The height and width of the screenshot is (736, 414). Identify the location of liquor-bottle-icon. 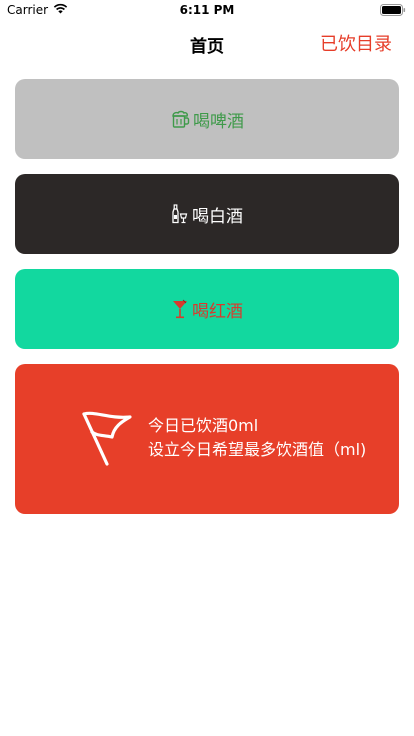
(180, 214).